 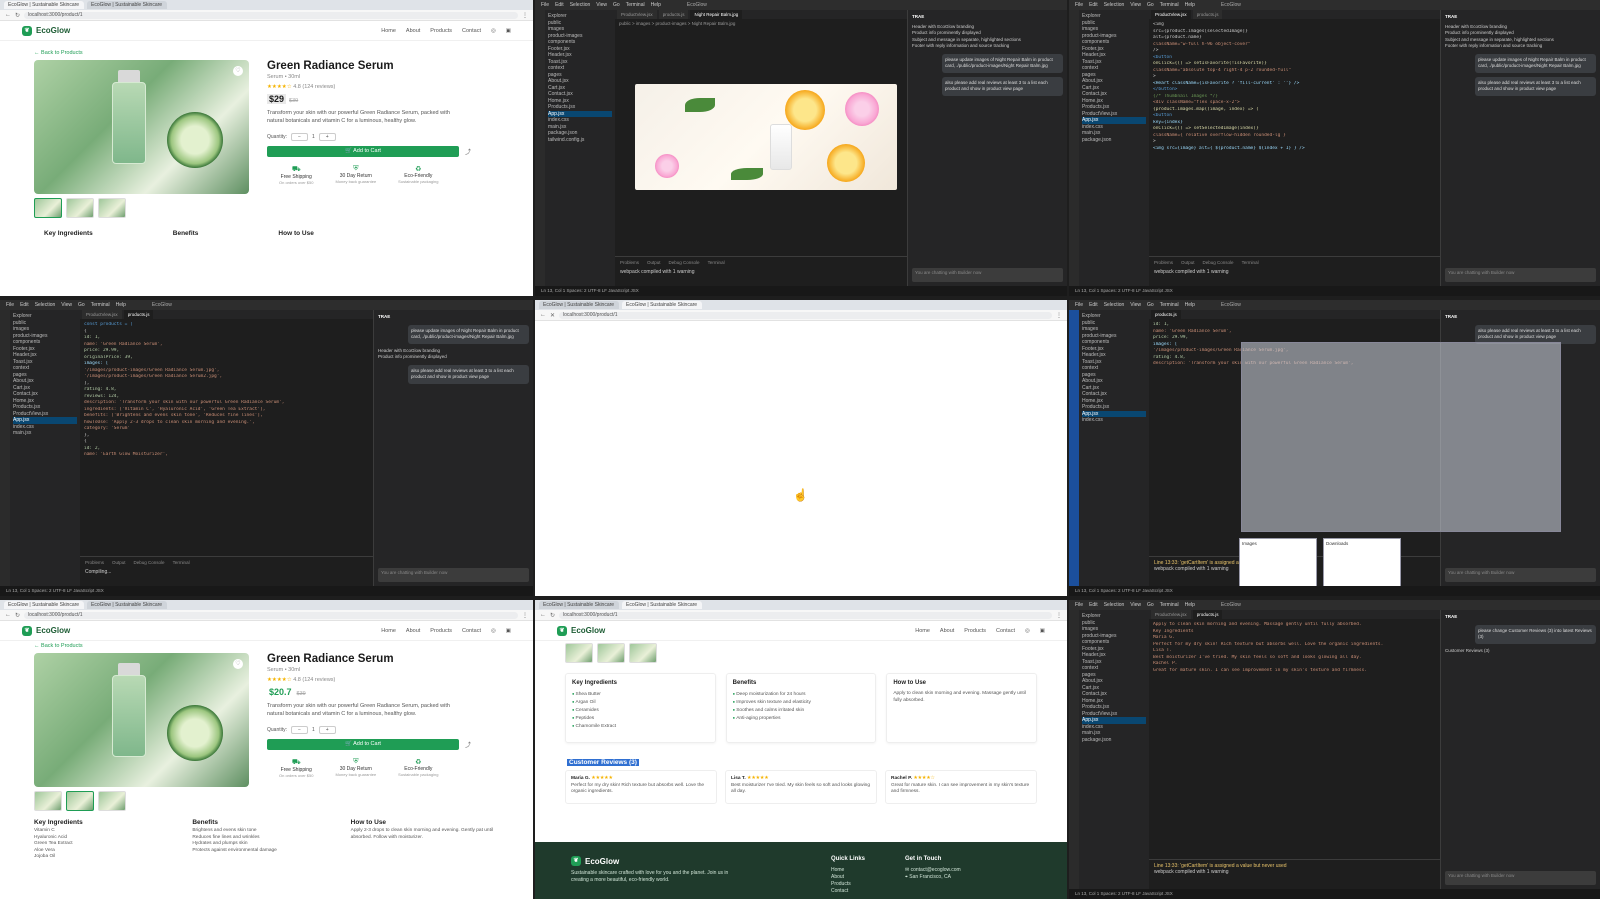 I want to click on file-item: main.jsx, so click(x=45, y=433).